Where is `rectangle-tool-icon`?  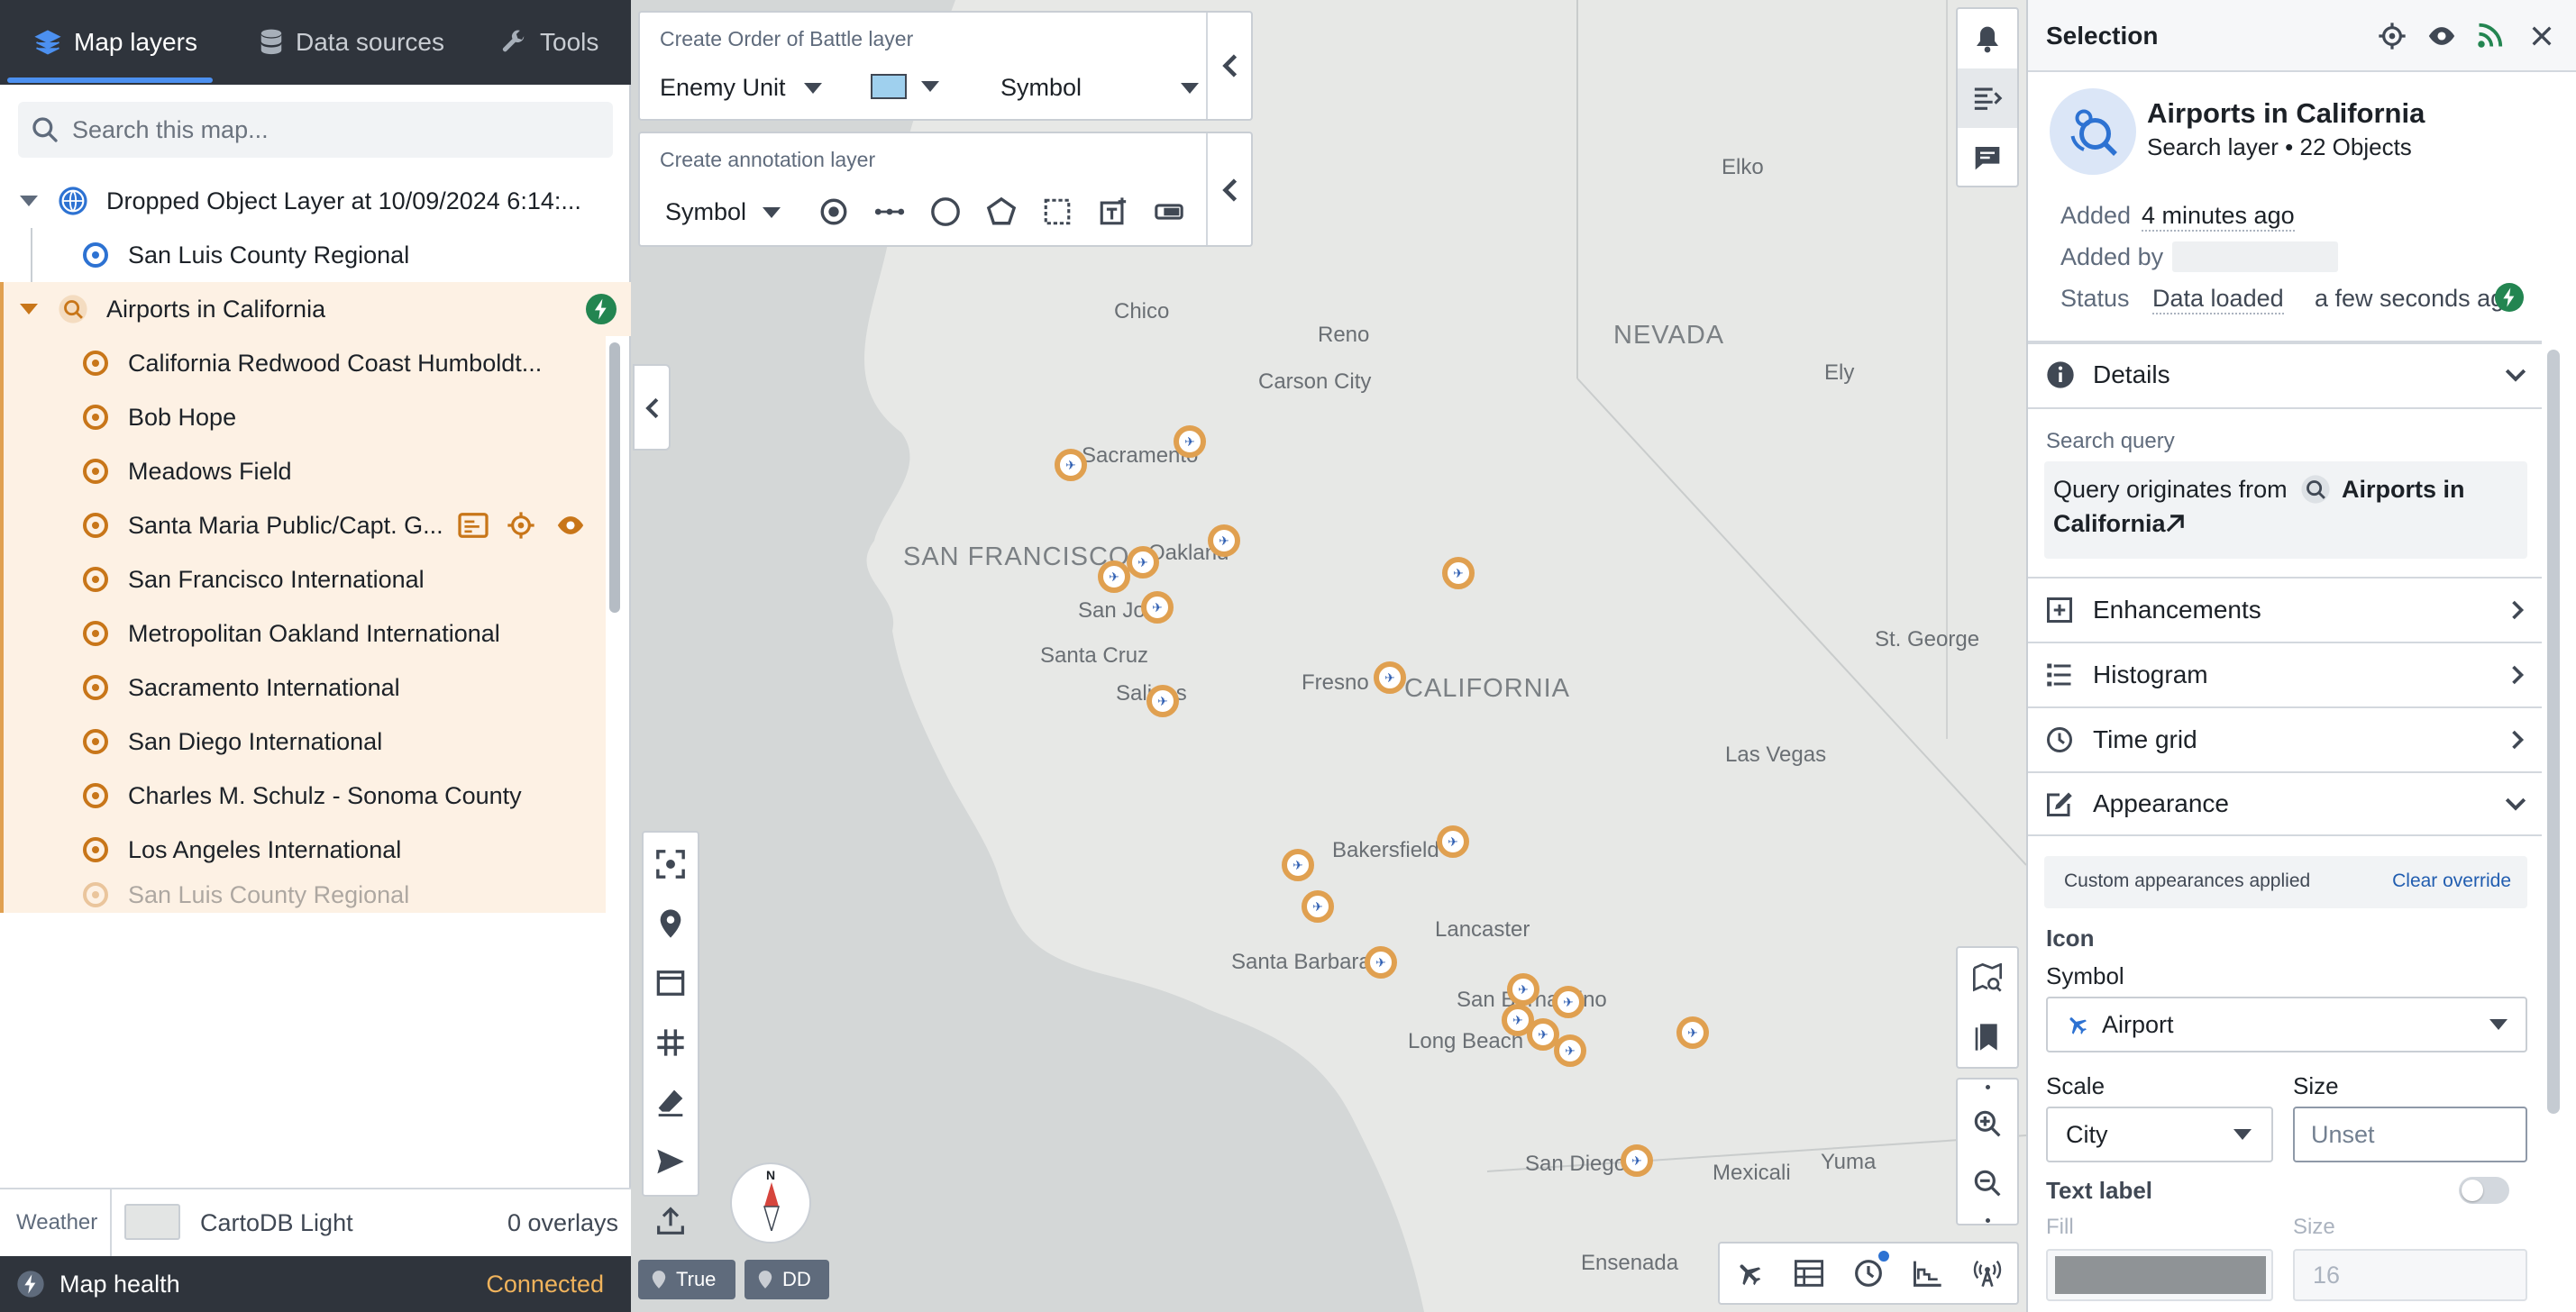
rectangle-tool-icon is located at coordinates (1057, 212).